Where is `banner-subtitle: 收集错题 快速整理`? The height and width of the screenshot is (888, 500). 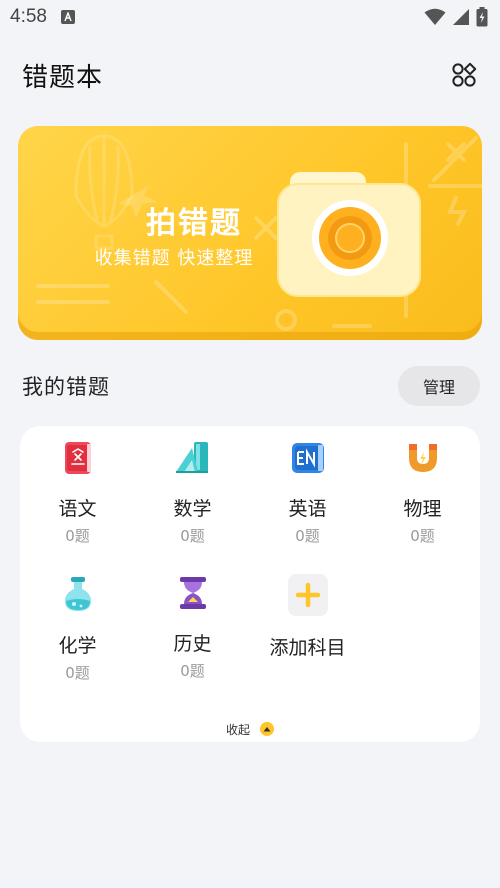 banner-subtitle: 收集错题 快速整理 is located at coordinates (174, 258).